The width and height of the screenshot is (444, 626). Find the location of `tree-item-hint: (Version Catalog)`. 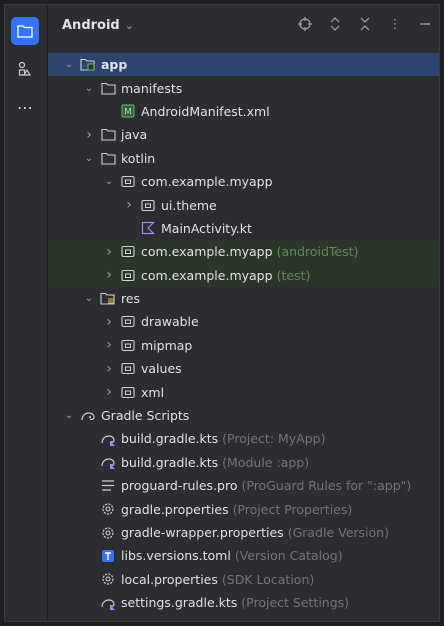

tree-item-hint: (Version Catalog) is located at coordinates (288, 556).